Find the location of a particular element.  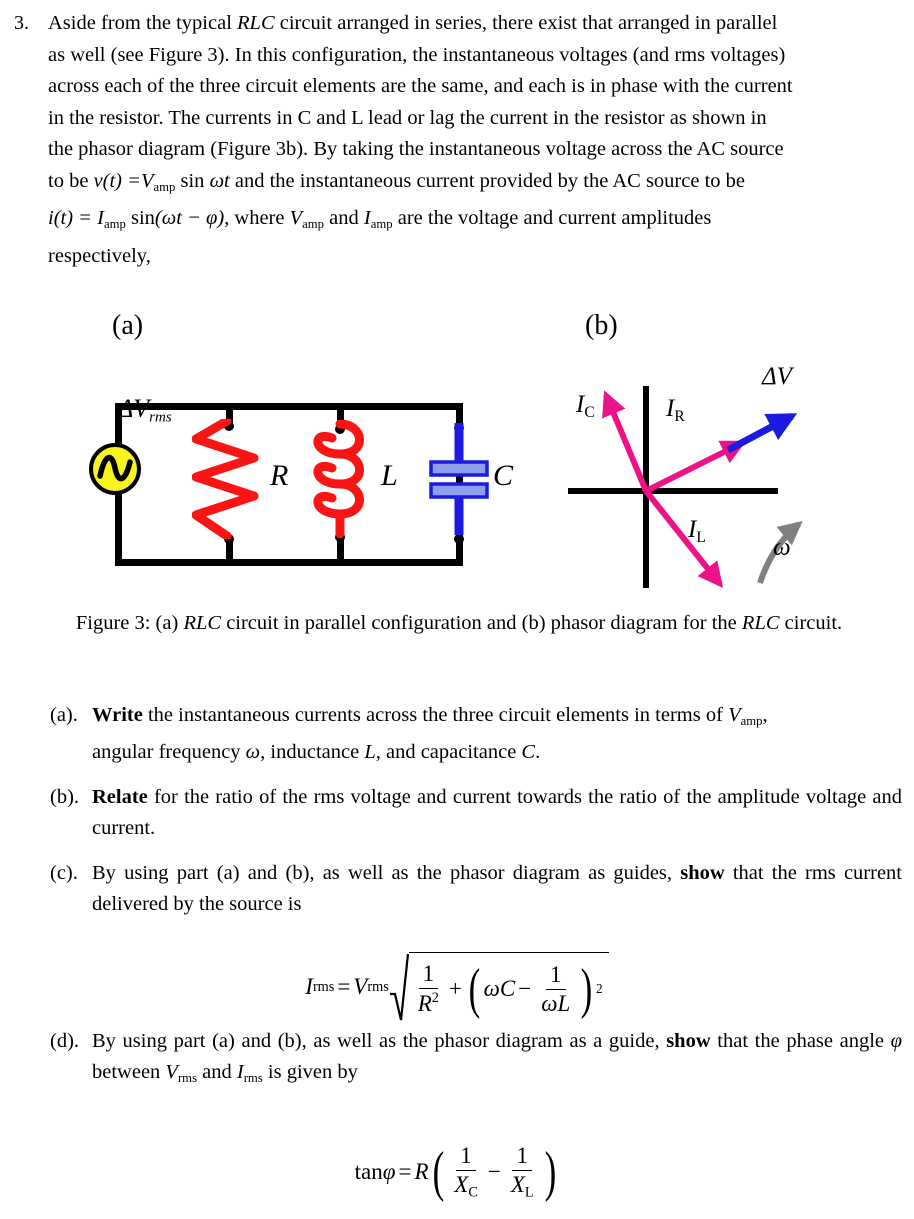

caption-suffix: circuit. is located at coordinates (811, 623).